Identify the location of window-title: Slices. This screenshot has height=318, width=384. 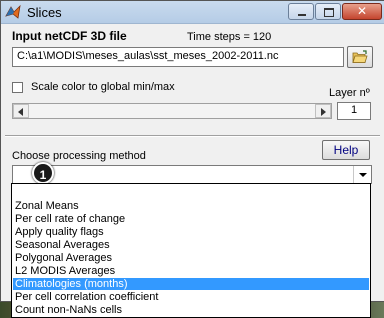
(44, 12).